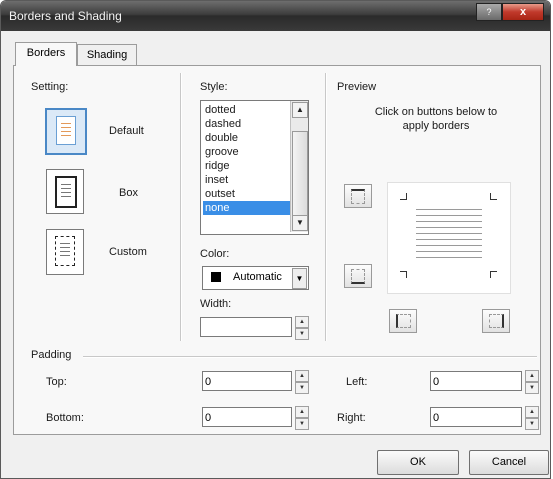 This screenshot has height=479, width=553. What do you see at coordinates (310, 357) in the screenshot?
I see `padding-divider` at bounding box center [310, 357].